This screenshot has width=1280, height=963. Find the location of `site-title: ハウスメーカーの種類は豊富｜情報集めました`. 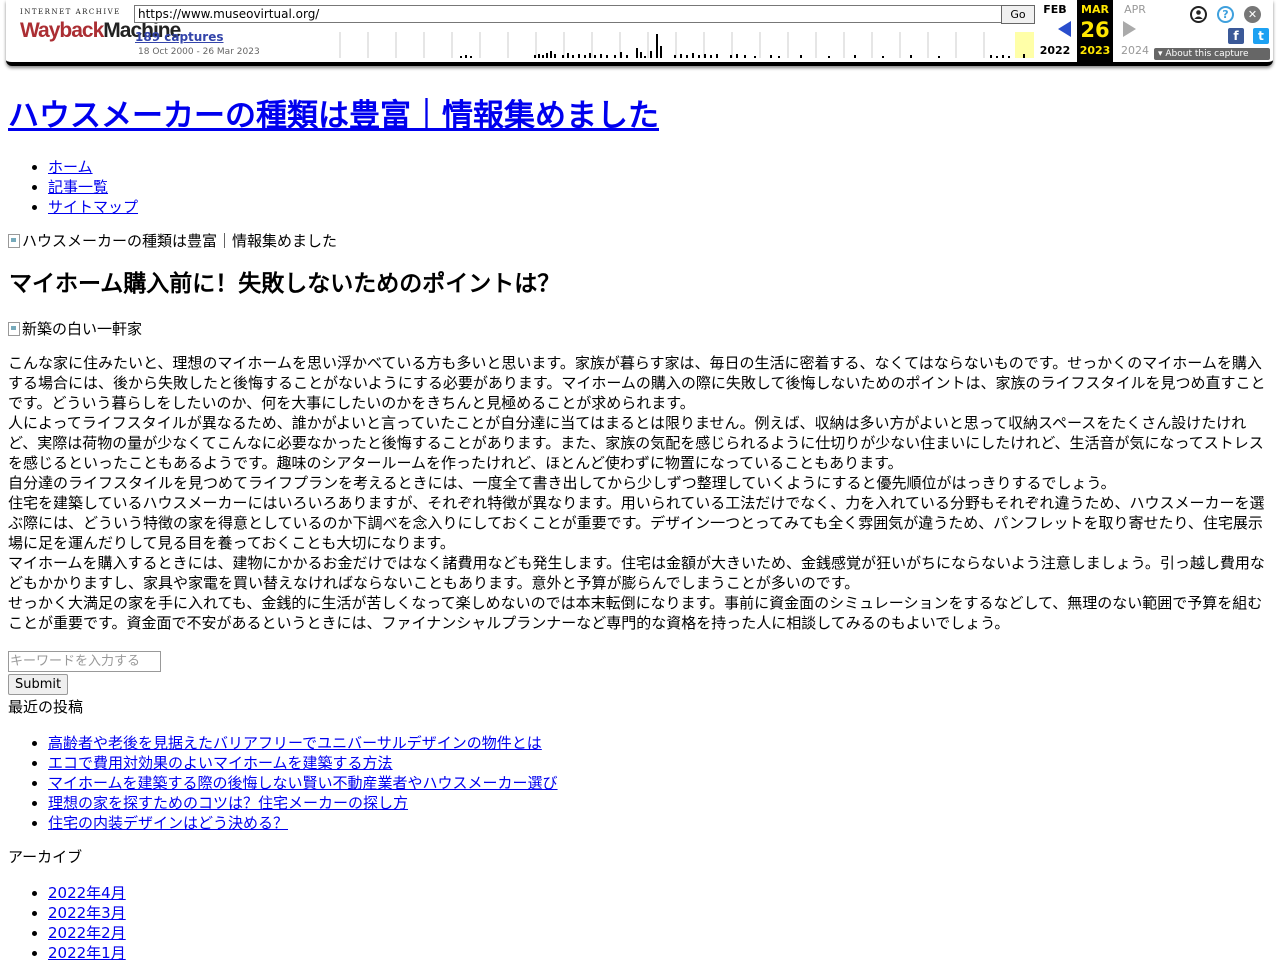

site-title: ハウスメーカーの種類は豊富｜情報集めました is located at coordinates (640, 112).